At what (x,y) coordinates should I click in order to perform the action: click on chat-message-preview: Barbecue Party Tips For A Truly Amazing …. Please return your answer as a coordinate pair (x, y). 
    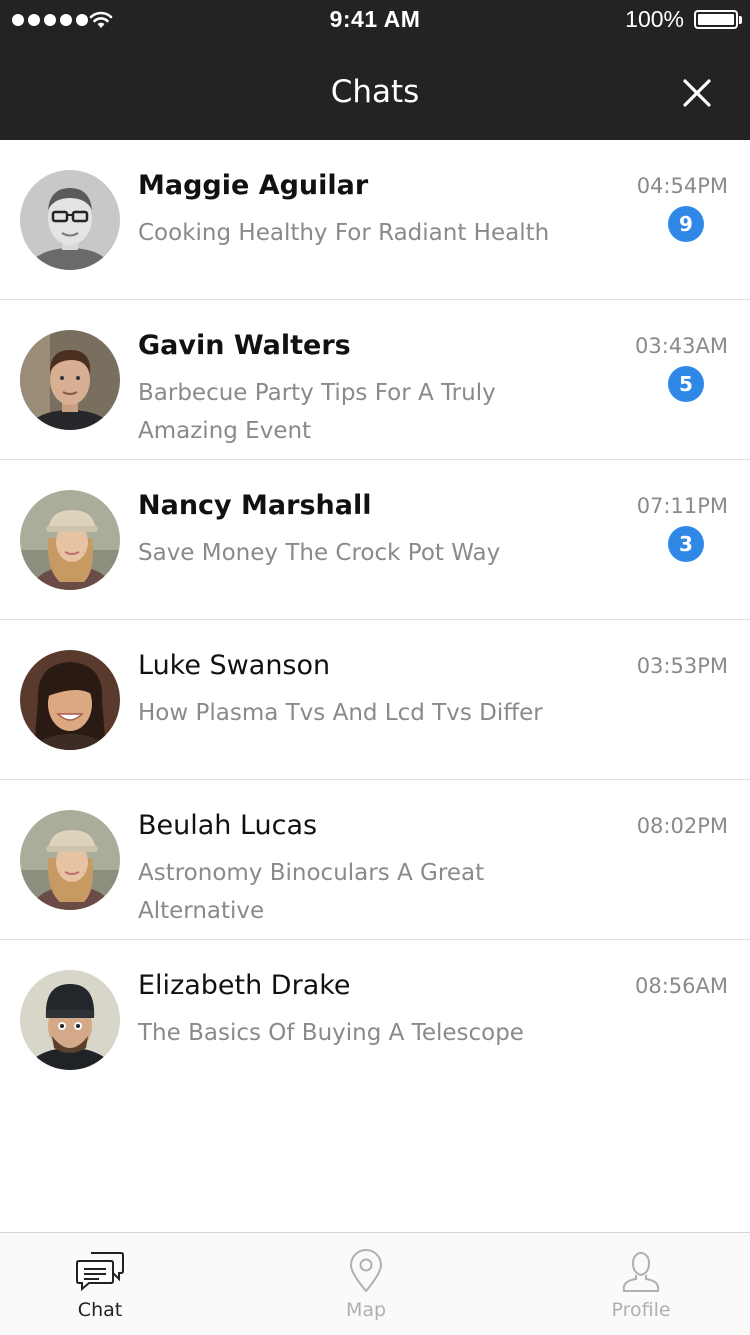
    Looking at the image, I should click on (317, 412).